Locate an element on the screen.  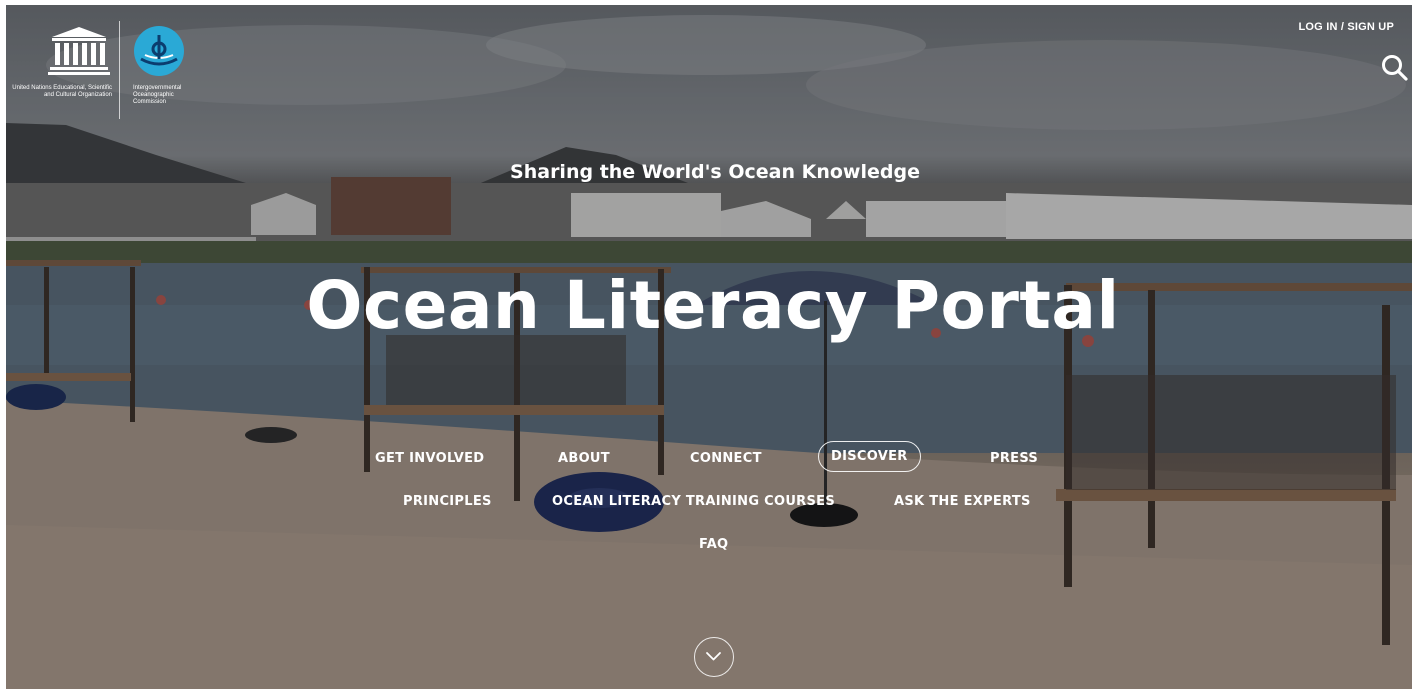
login-signup-link: LOG IN / SIGN UP is located at coordinates (1347, 27).